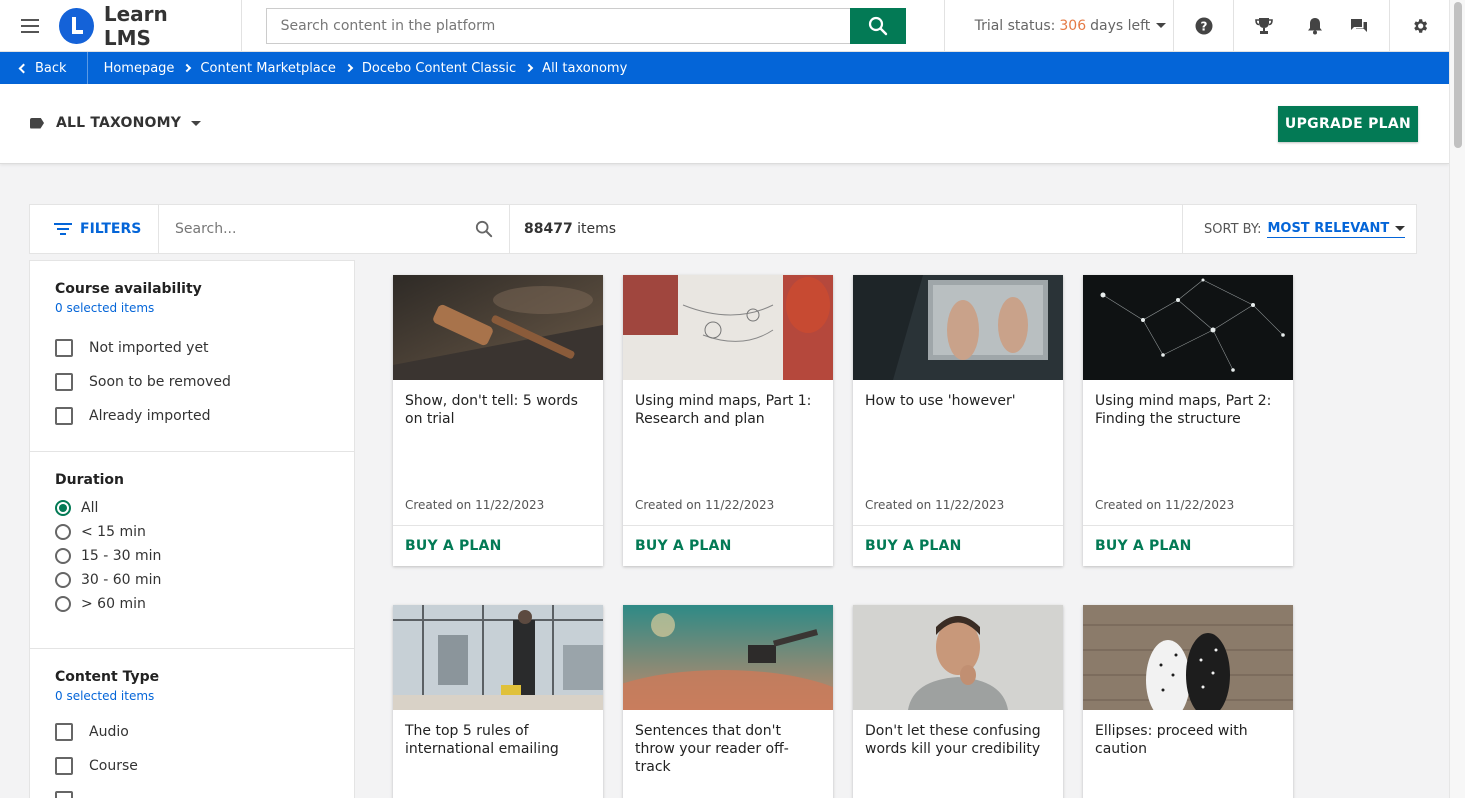 The height and width of the screenshot is (798, 1465). I want to click on sort-value: MOST RELEVANT, so click(1328, 228).